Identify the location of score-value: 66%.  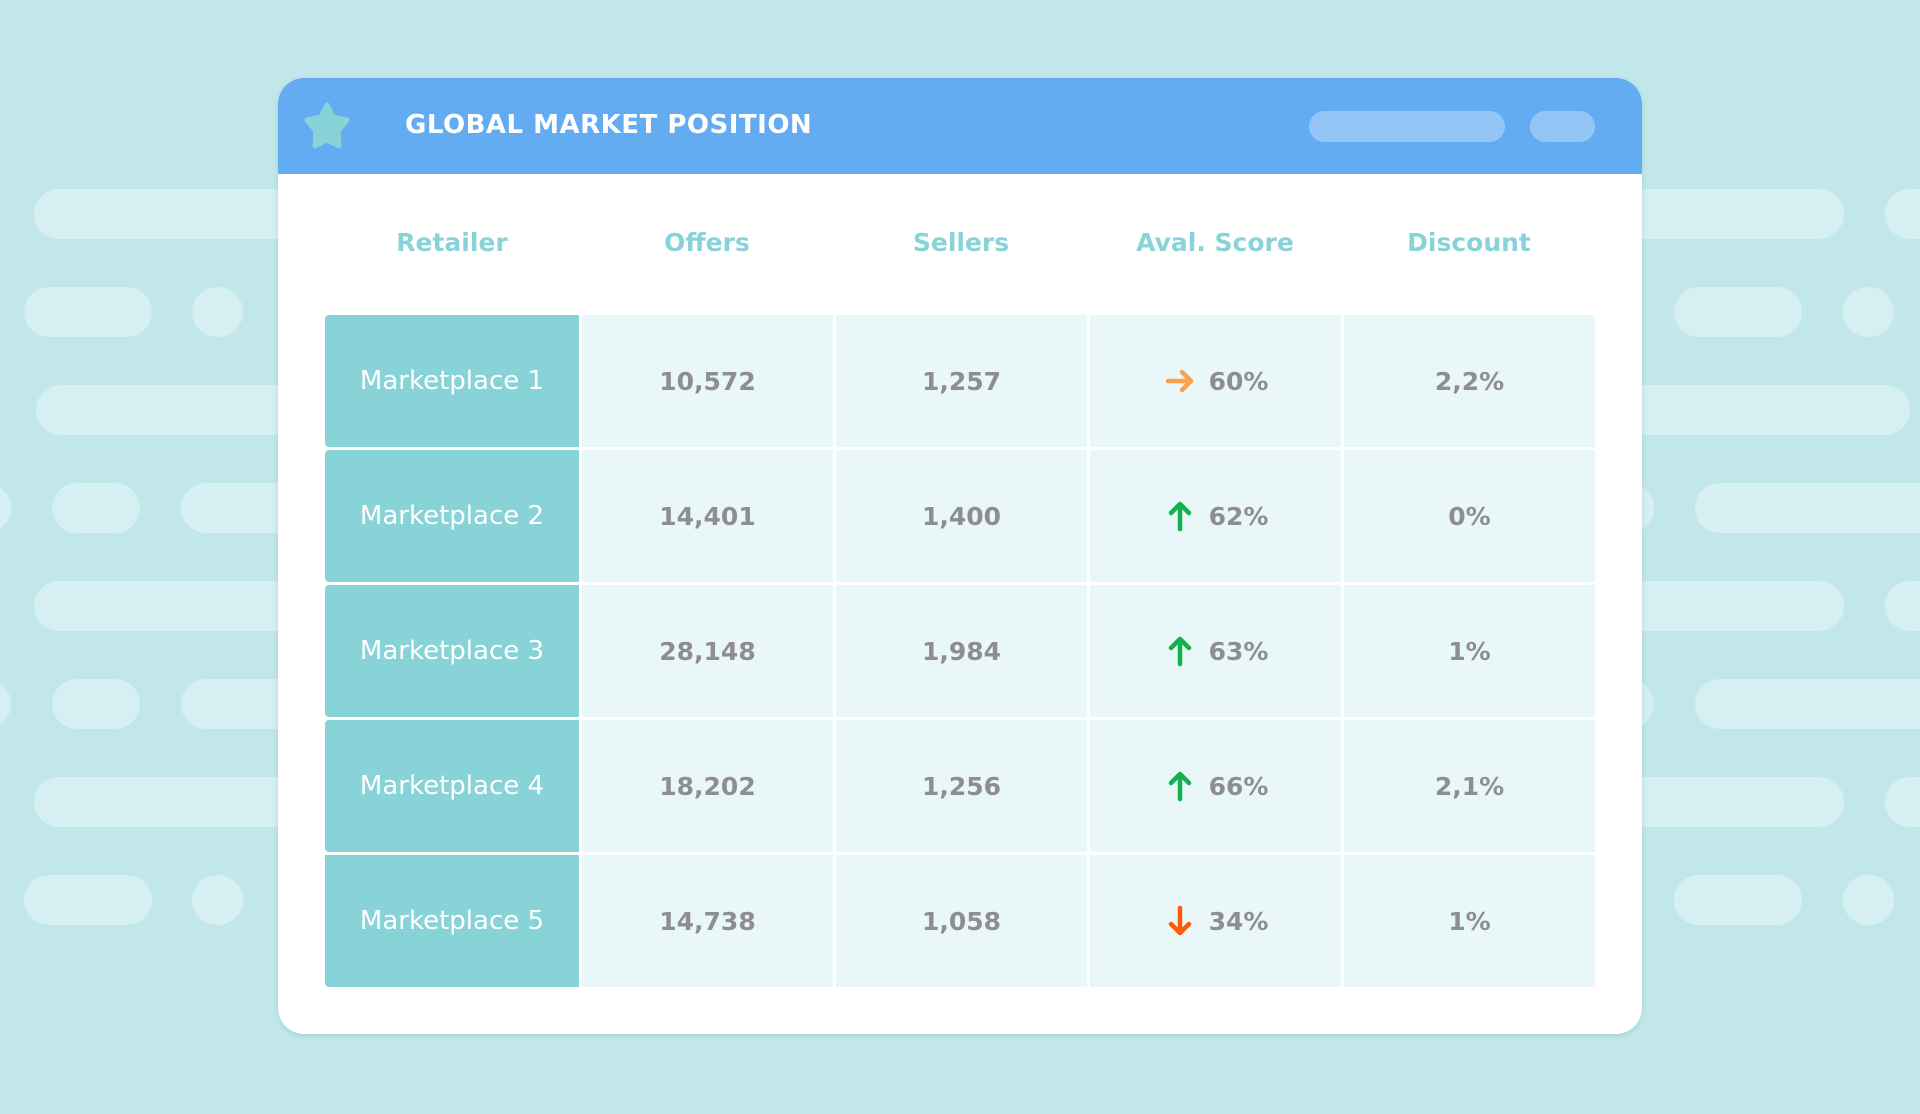
(1238, 786).